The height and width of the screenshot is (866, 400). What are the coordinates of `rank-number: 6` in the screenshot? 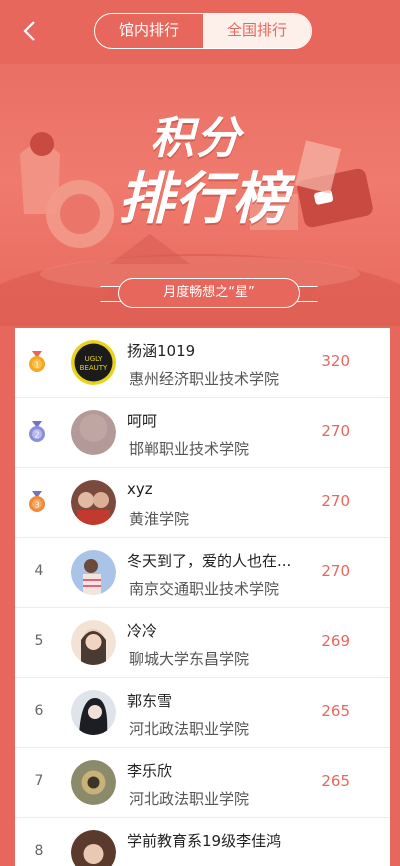 It's located at (39, 711).